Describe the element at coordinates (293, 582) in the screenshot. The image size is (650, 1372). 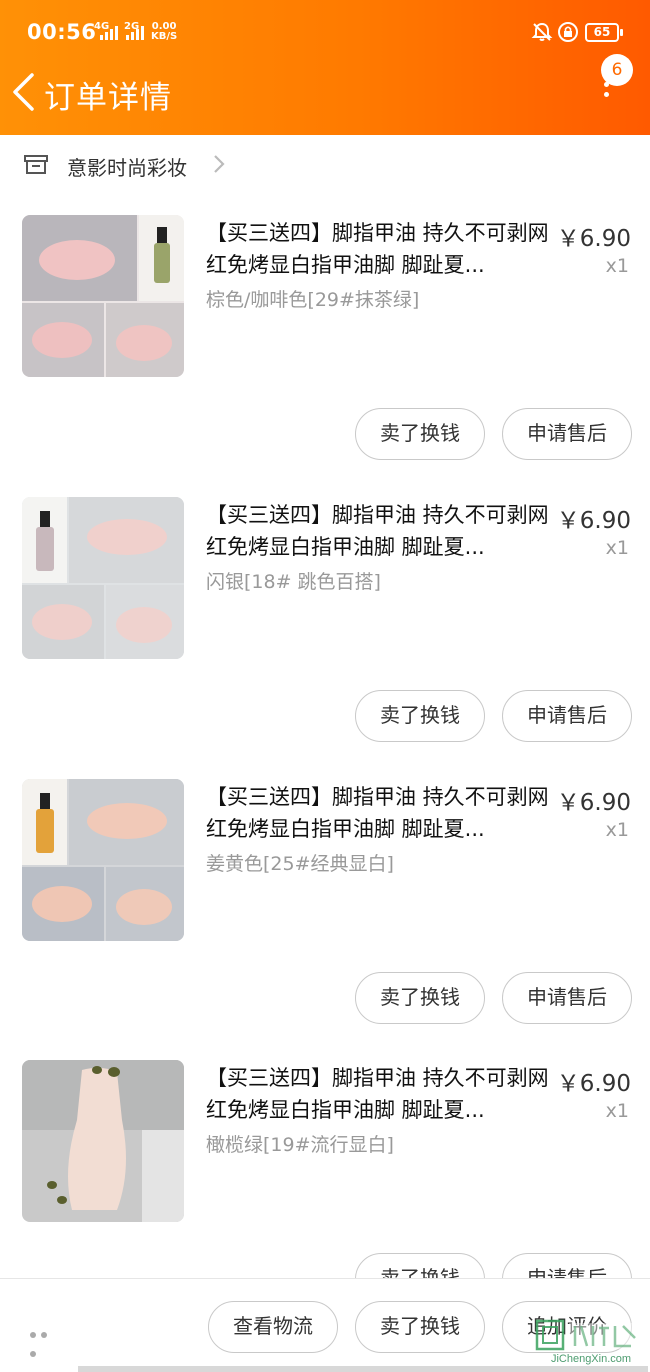
I see `item-sku: 闪银[18# 跳色百搭]` at that location.